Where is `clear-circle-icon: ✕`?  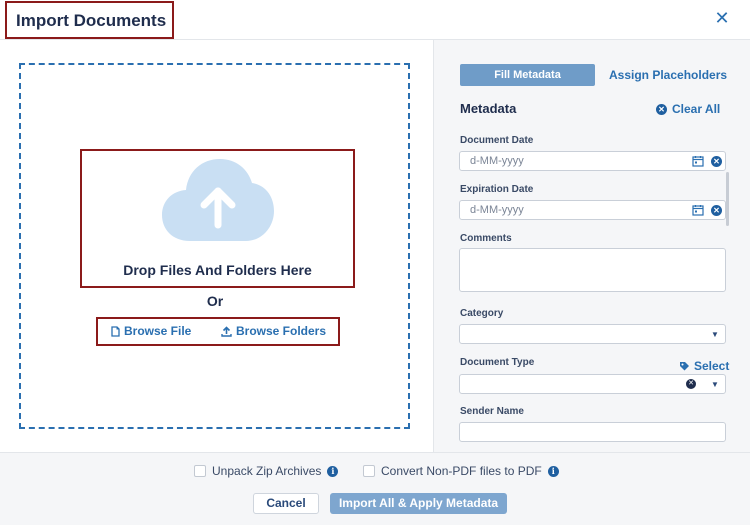
clear-circle-icon: ✕ is located at coordinates (661, 109).